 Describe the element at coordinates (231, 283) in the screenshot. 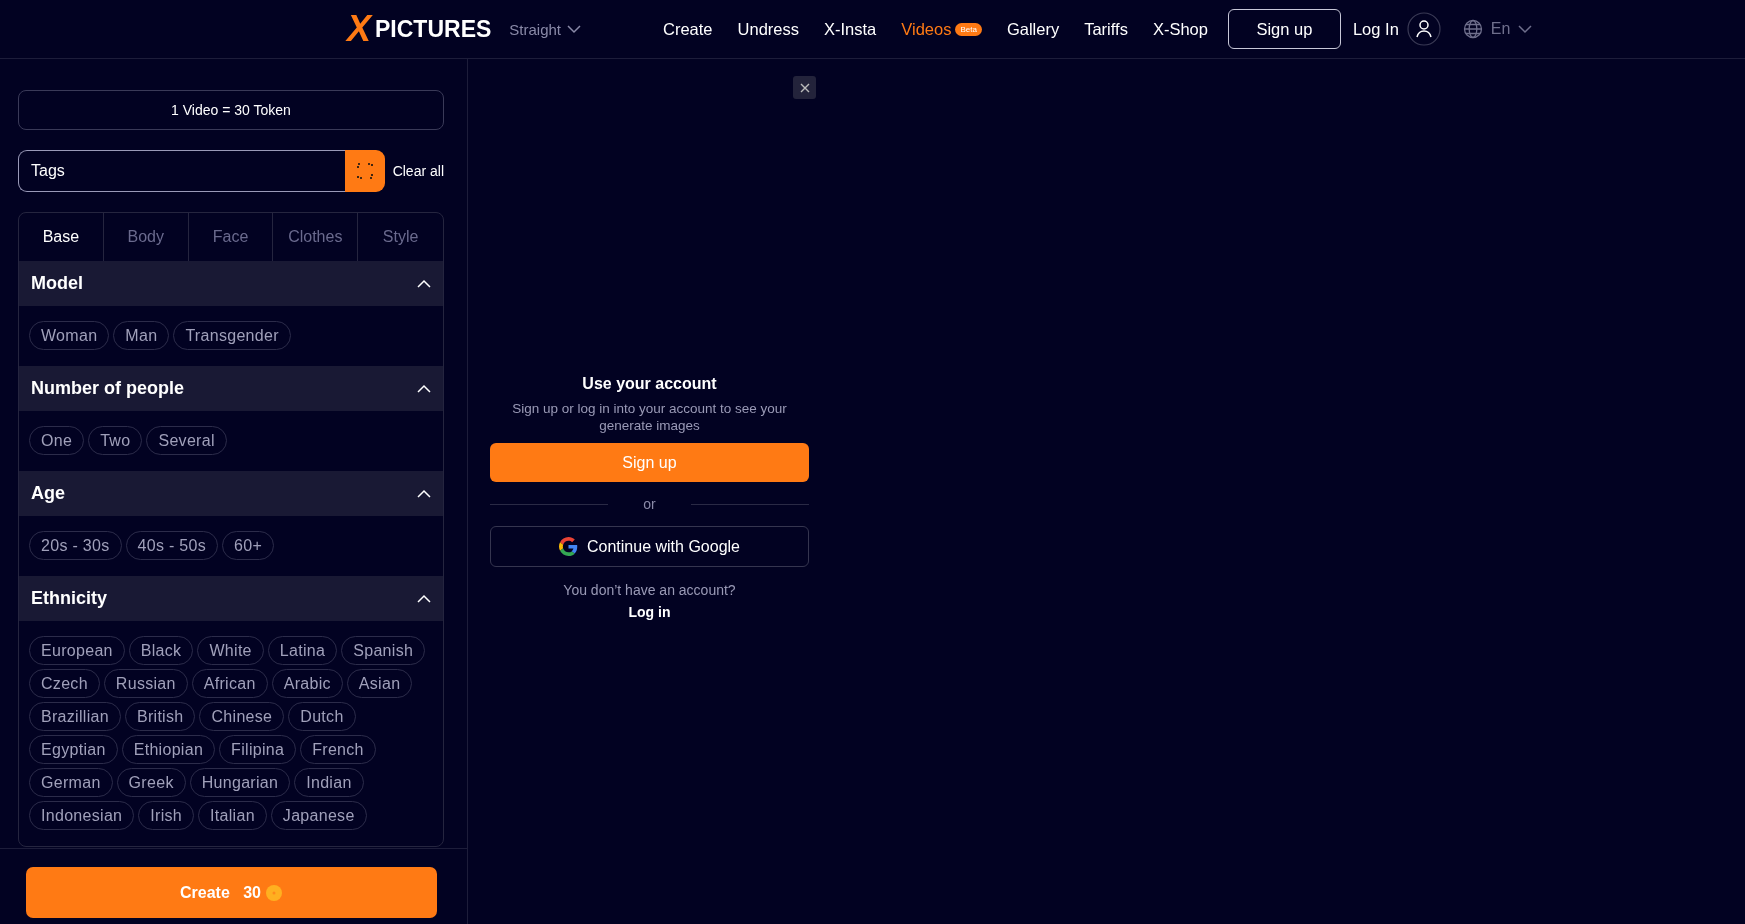

I see `section-header: Model` at that location.